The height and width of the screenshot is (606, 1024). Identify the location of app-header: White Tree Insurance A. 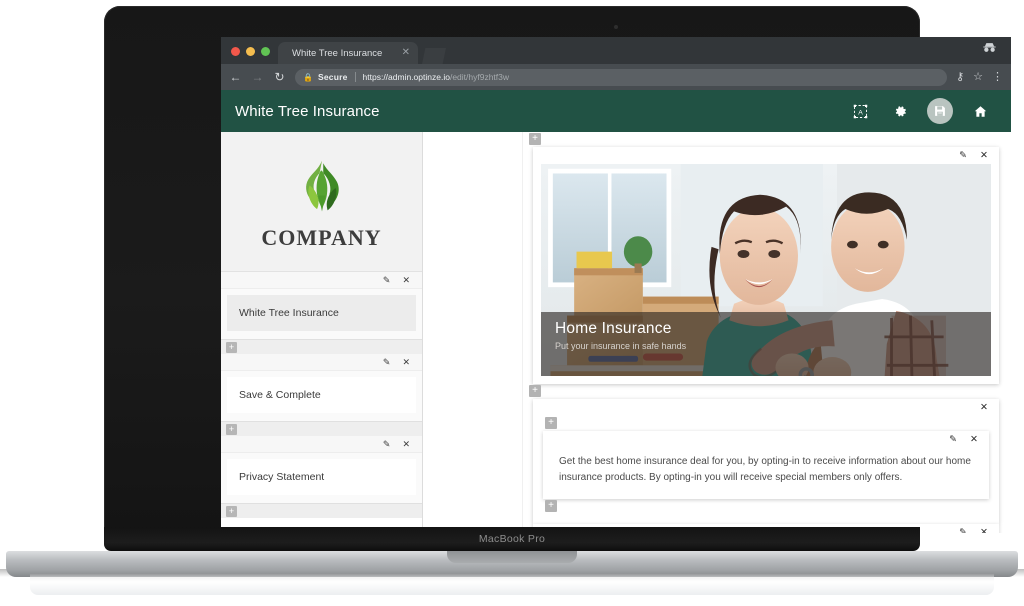
(616, 111).